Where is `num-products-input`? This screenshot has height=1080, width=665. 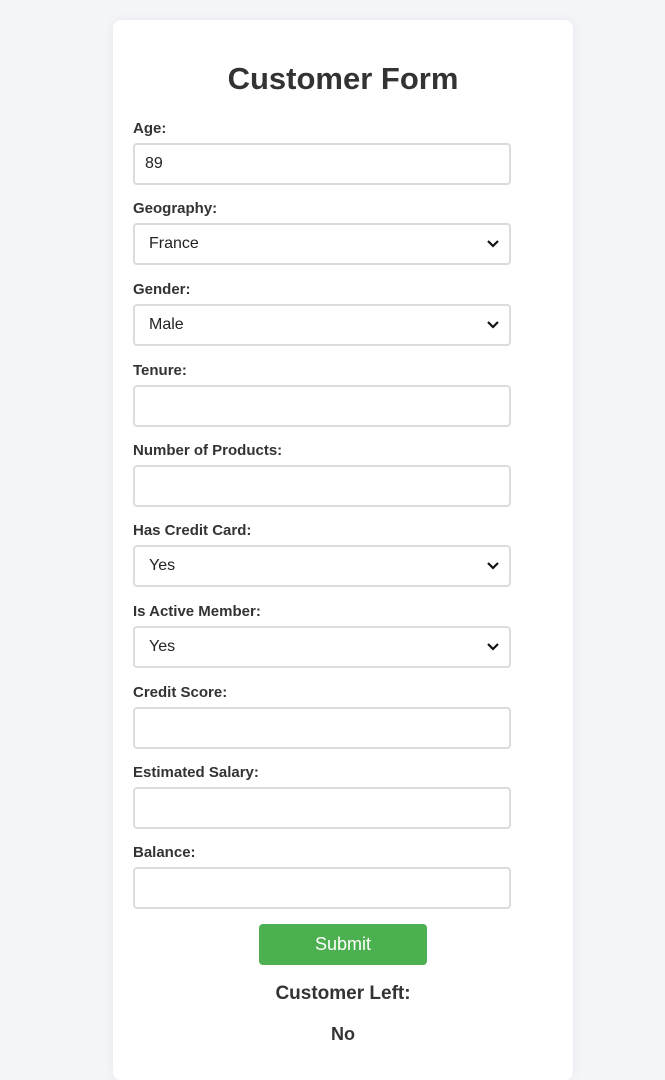 num-products-input is located at coordinates (322, 486).